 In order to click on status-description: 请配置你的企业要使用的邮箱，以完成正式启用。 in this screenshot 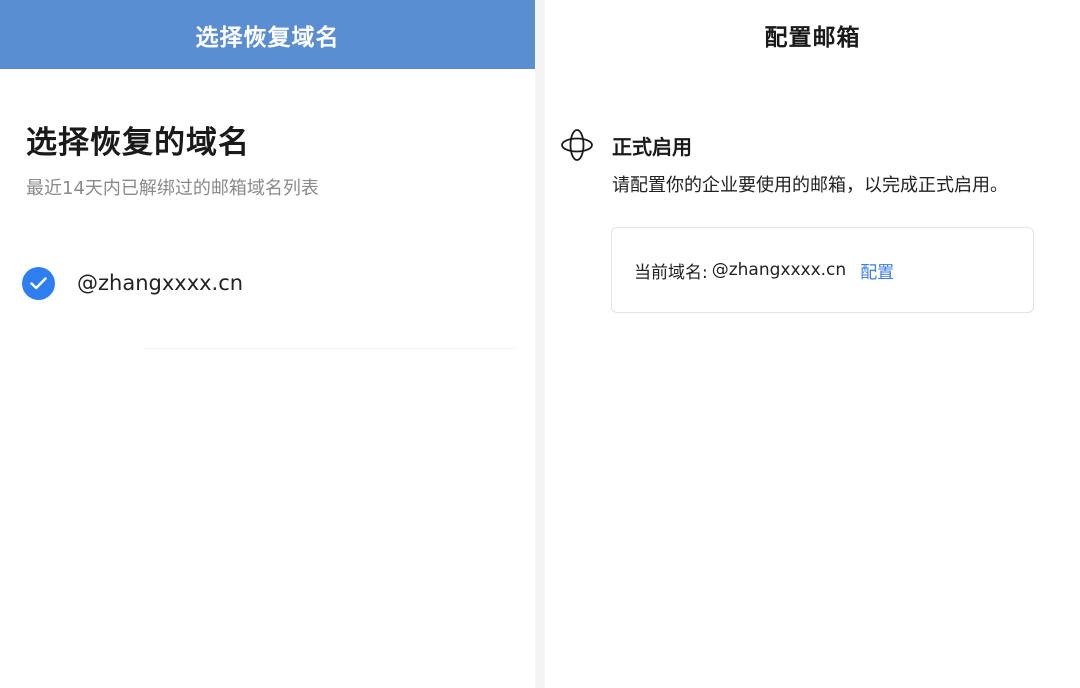, I will do `click(810, 185)`.